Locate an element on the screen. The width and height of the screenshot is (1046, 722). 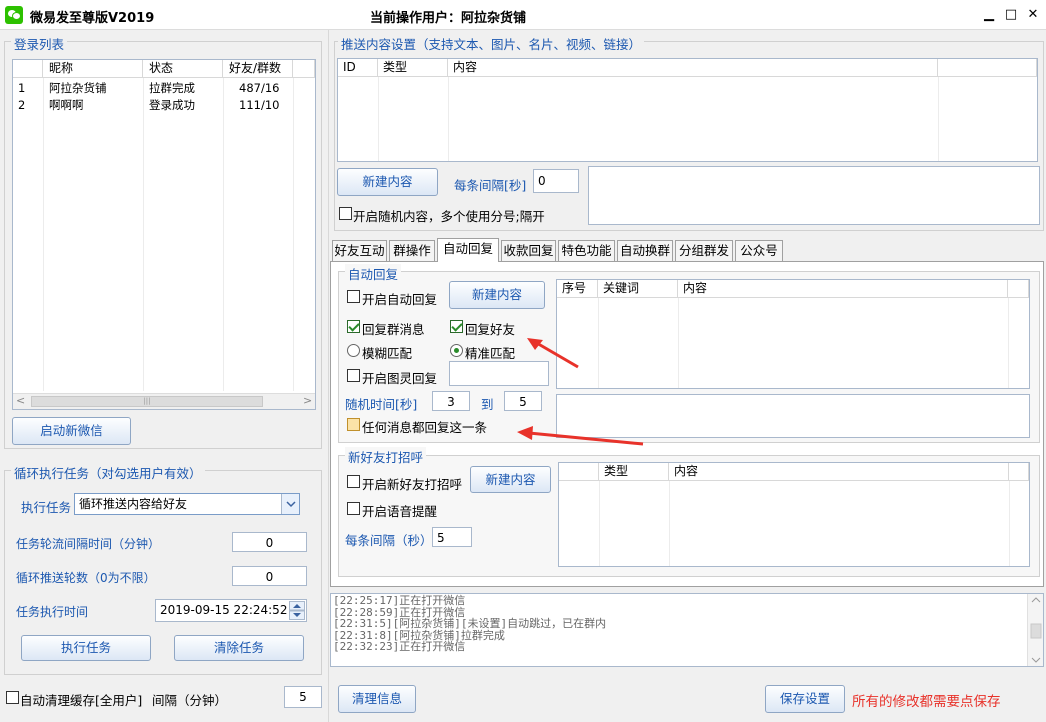
task-select: 循环推送内容给好友 is located at coordinates (187, 504).